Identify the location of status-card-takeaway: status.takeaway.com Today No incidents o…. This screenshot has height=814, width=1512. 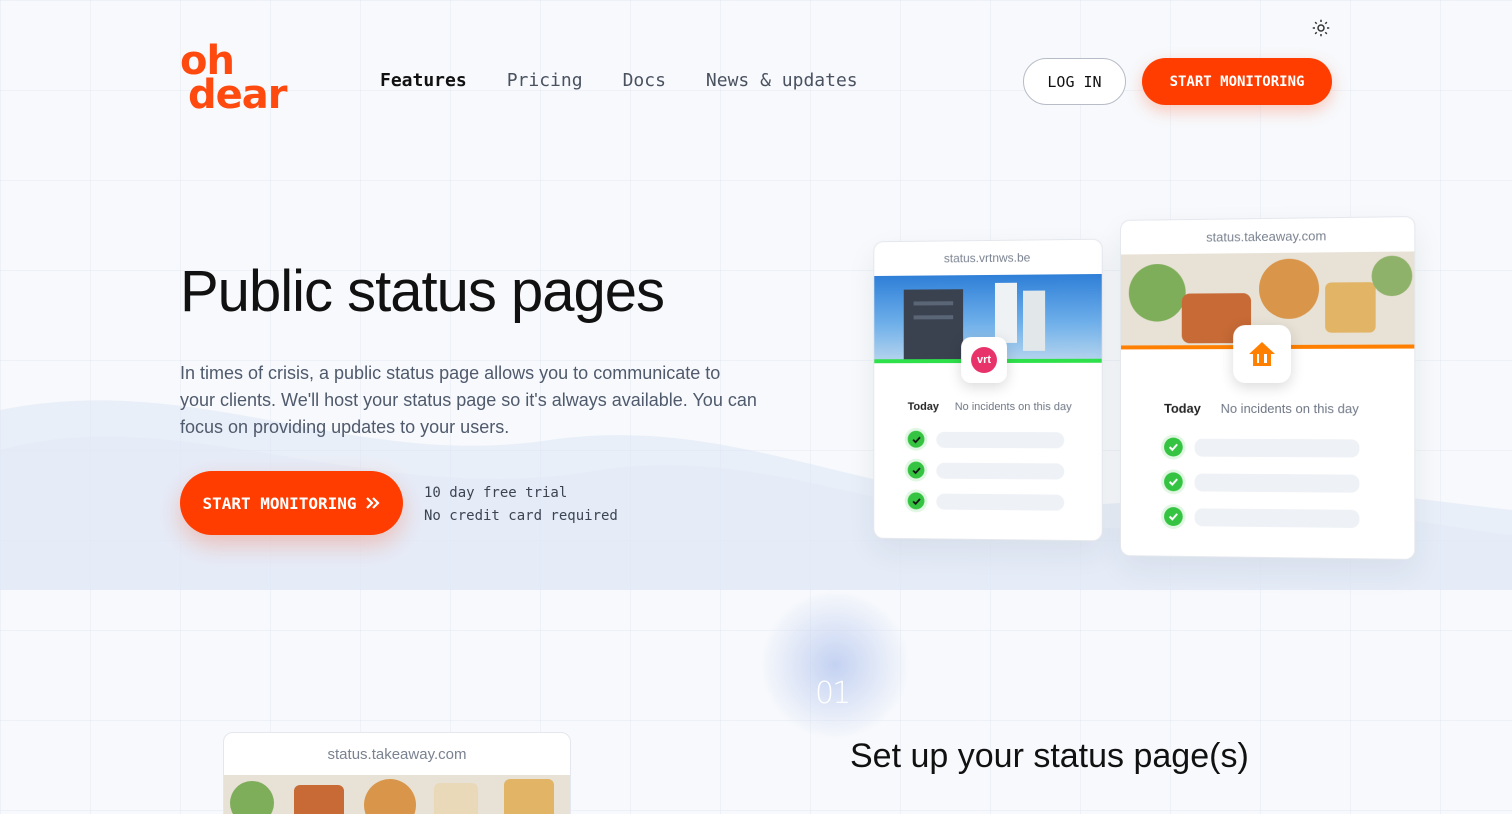
(1268, 388).